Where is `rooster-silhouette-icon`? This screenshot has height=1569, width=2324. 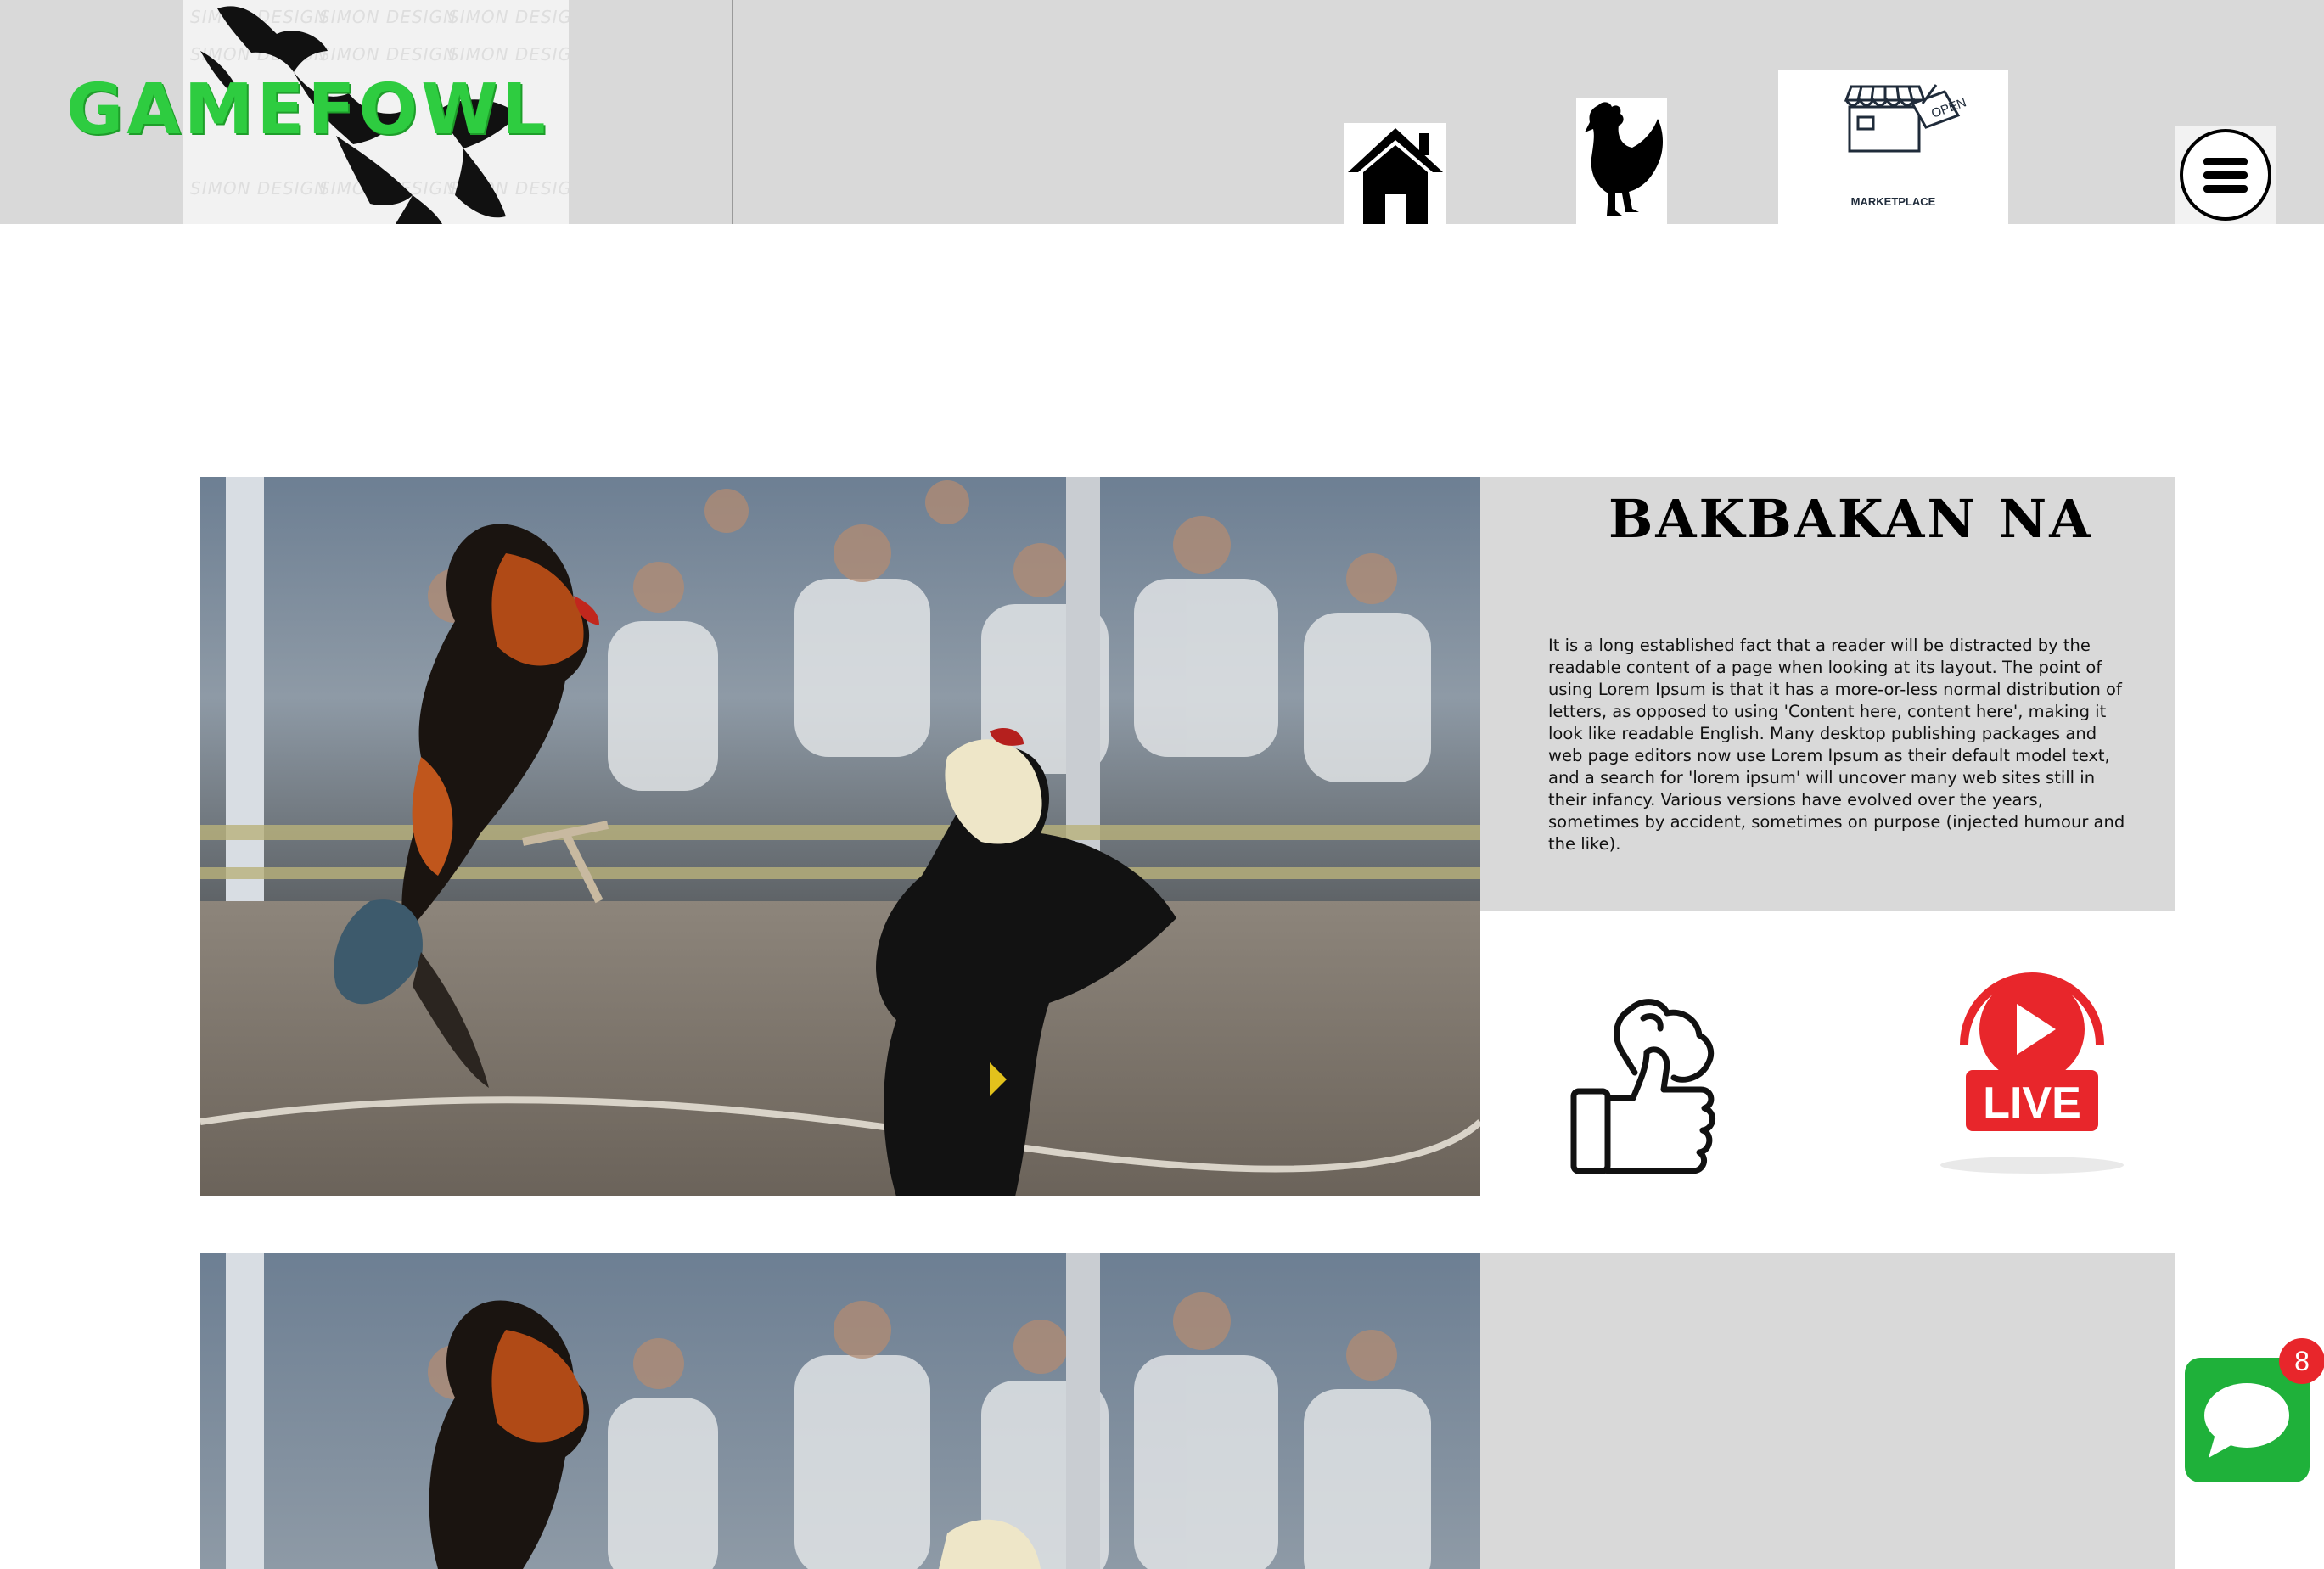
rooster-silhouette-icon is located at coordinates (1624, 159).